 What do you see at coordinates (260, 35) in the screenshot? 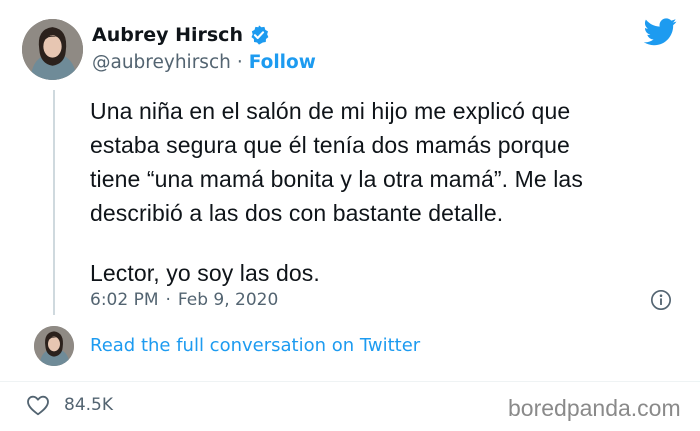
I see `verified-badge-icon` at bounding box center [260, 35].